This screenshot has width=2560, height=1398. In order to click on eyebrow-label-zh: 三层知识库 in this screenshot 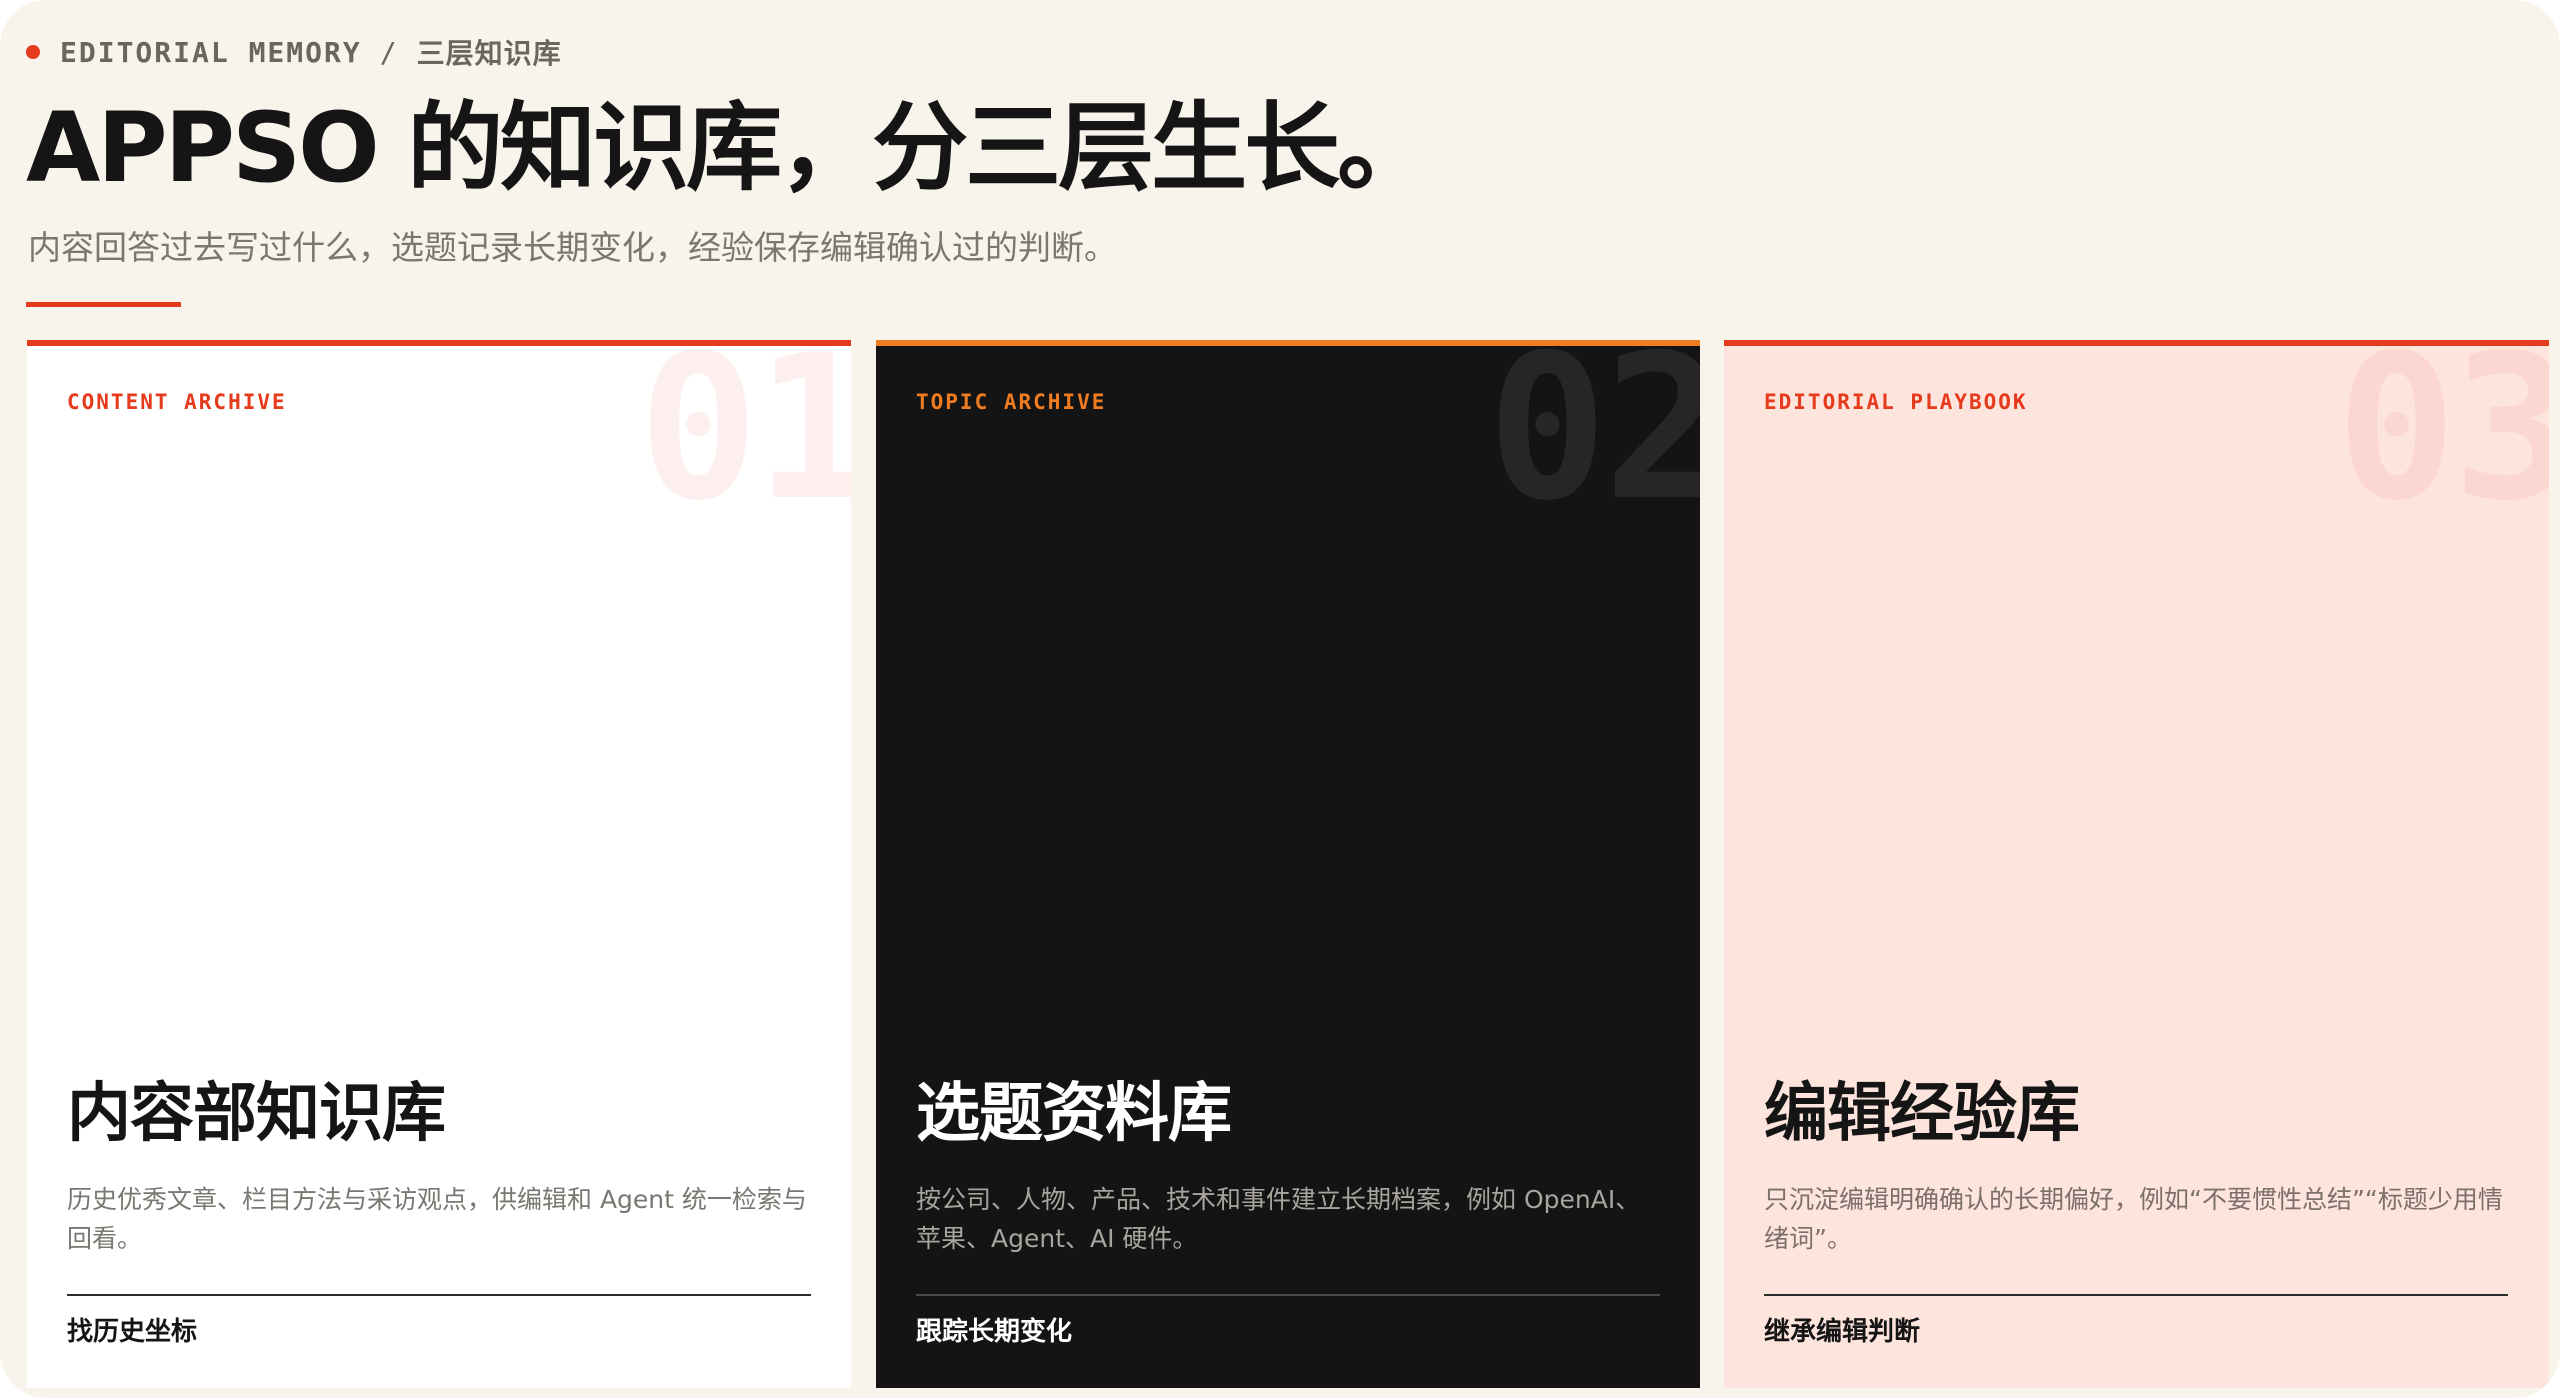, I will do `click(489, 53)`.